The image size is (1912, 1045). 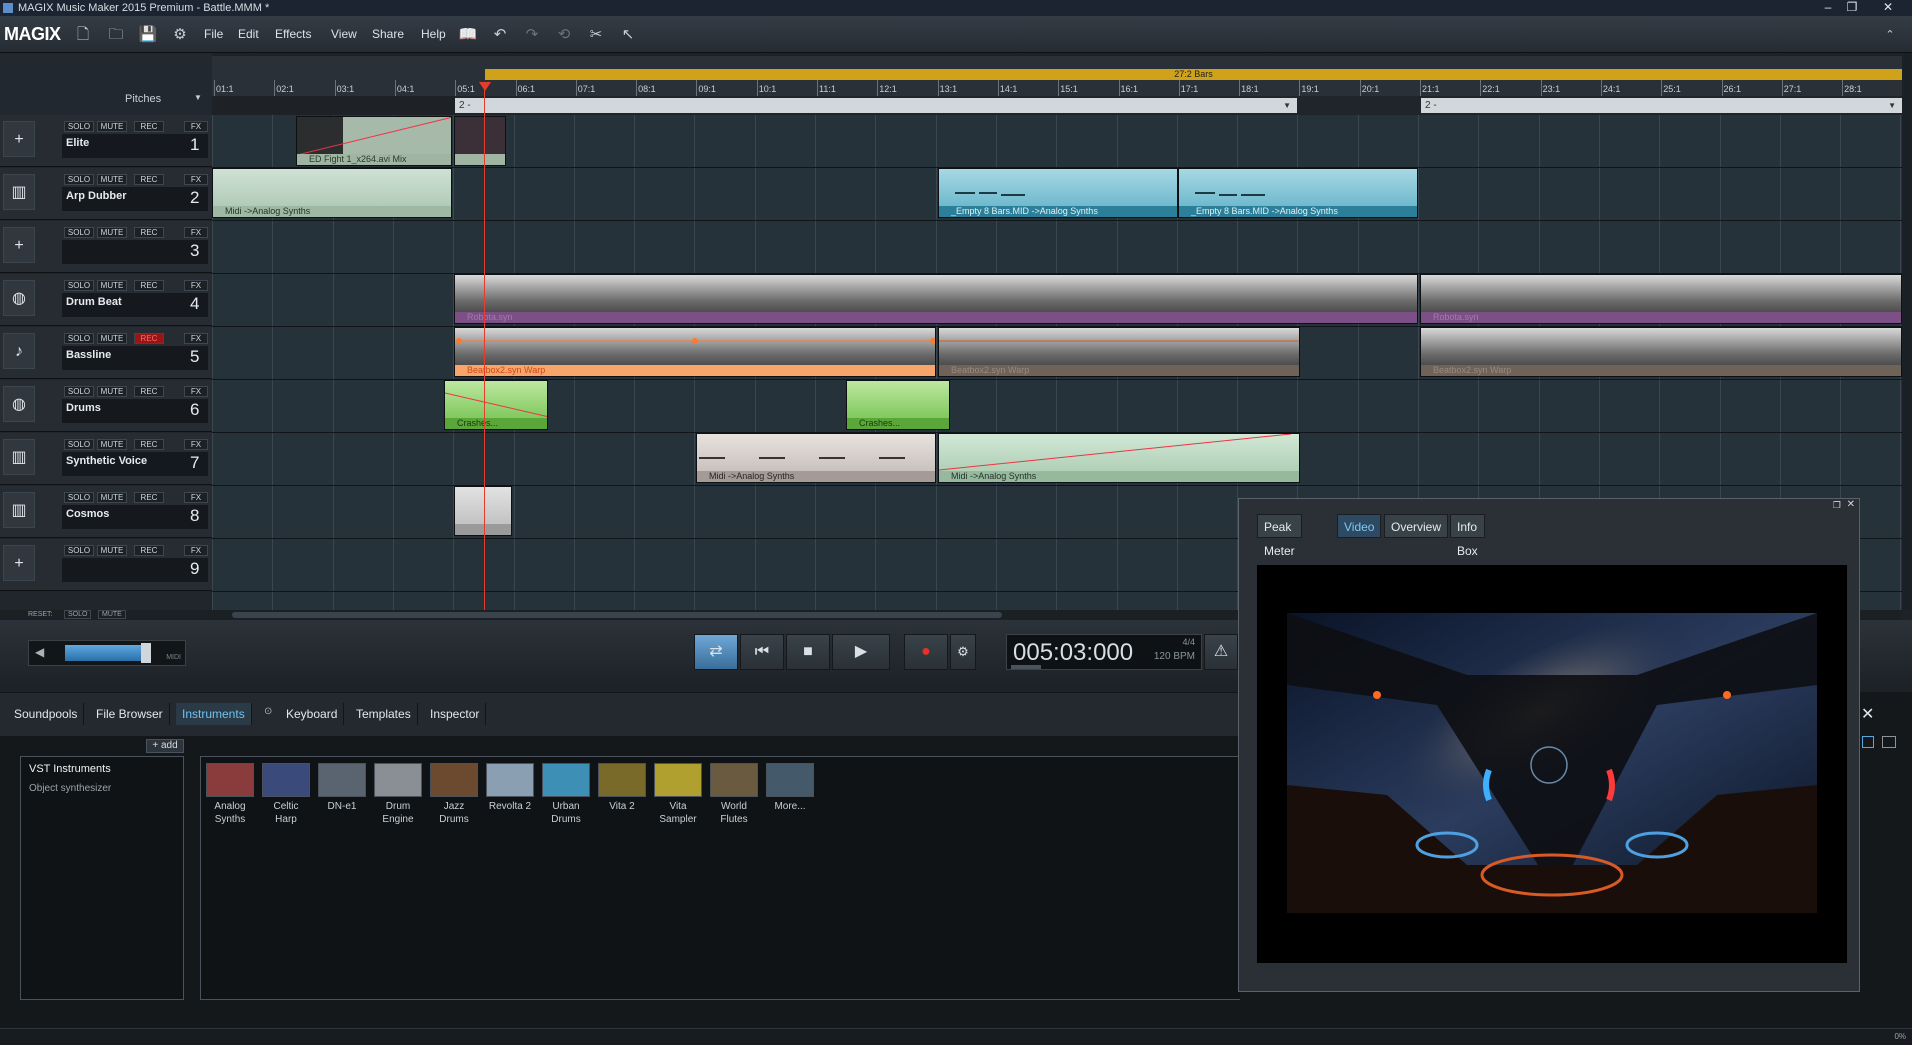 What do you see at coordinates (230, 794) in the screenshot?
I see `instrument-item: Analog Synths` at bounding box center [230, 794].